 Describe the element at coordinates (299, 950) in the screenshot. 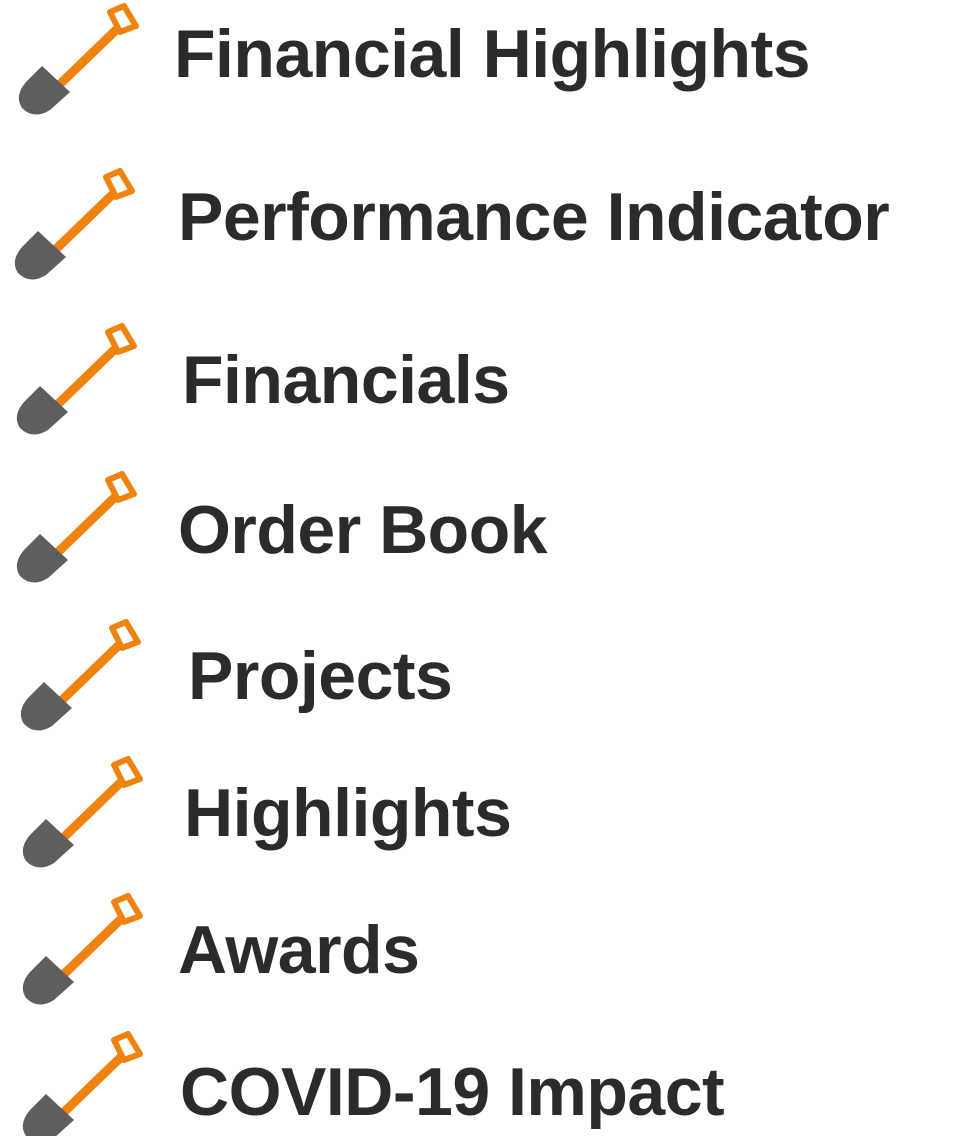

I see `agenda-item-label: Awards` at that location.